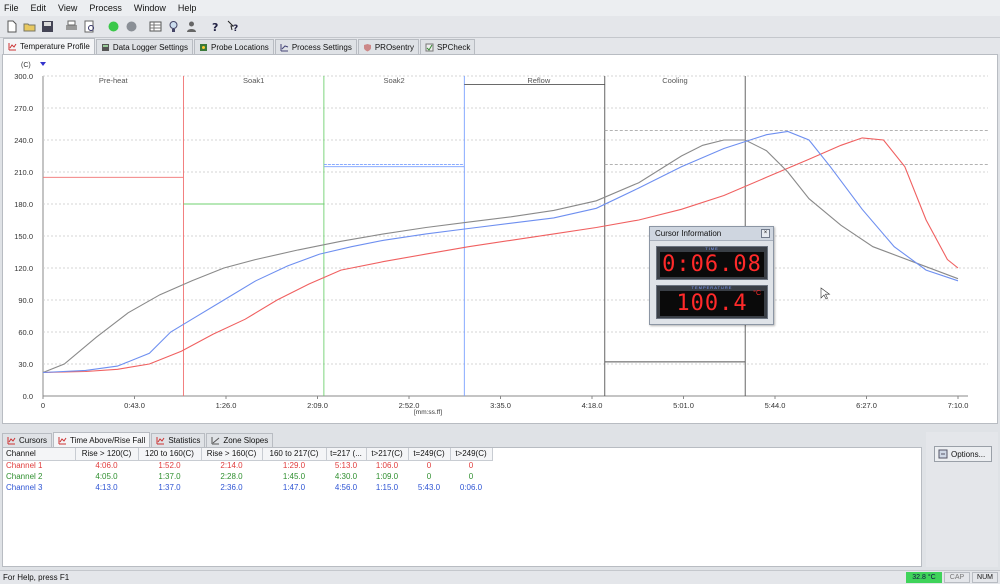 This screenshot has height=584, width=1000. What do you see at coordinates (429, 47) in the screenshot?
I see `check-icon` at bounding box center [429, 47].